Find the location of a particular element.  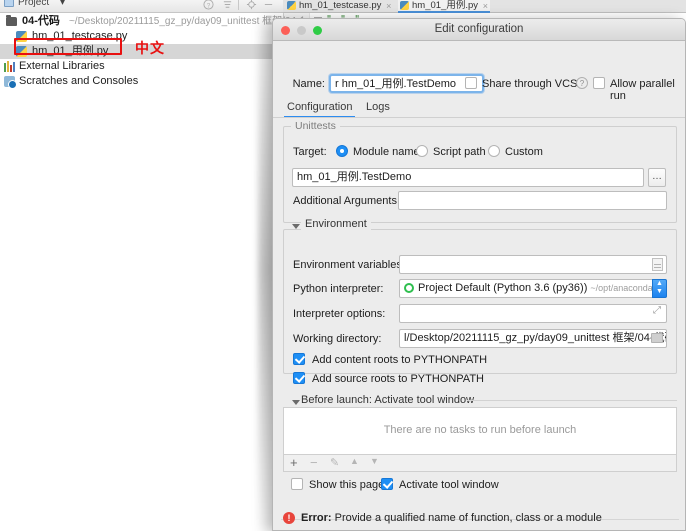

additional-arguments-input is located at coordinates (532, 200).